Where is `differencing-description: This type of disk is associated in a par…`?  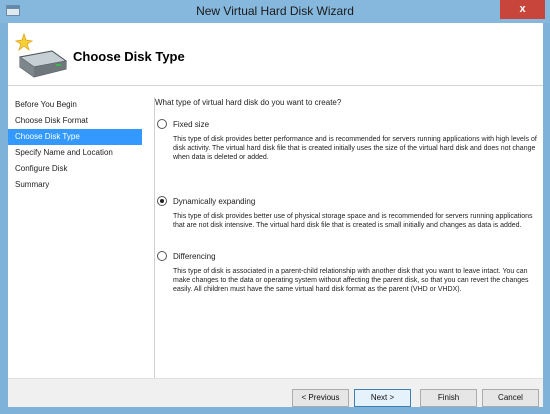
differencing-description: This type of disk is associated in a par… is located at coordinates (351, 280).